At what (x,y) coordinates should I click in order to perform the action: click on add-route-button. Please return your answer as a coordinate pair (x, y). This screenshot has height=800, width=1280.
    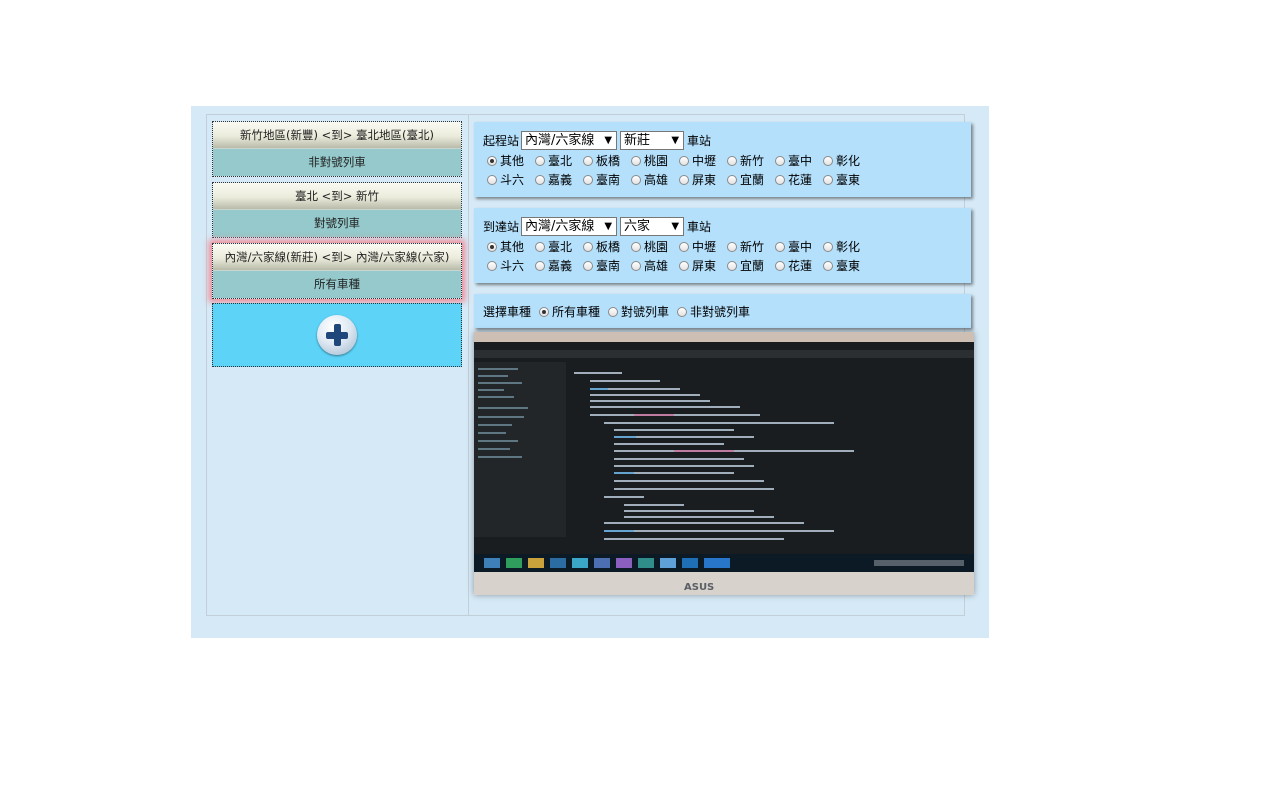
    Looking at the image, I should click on (337, 335).